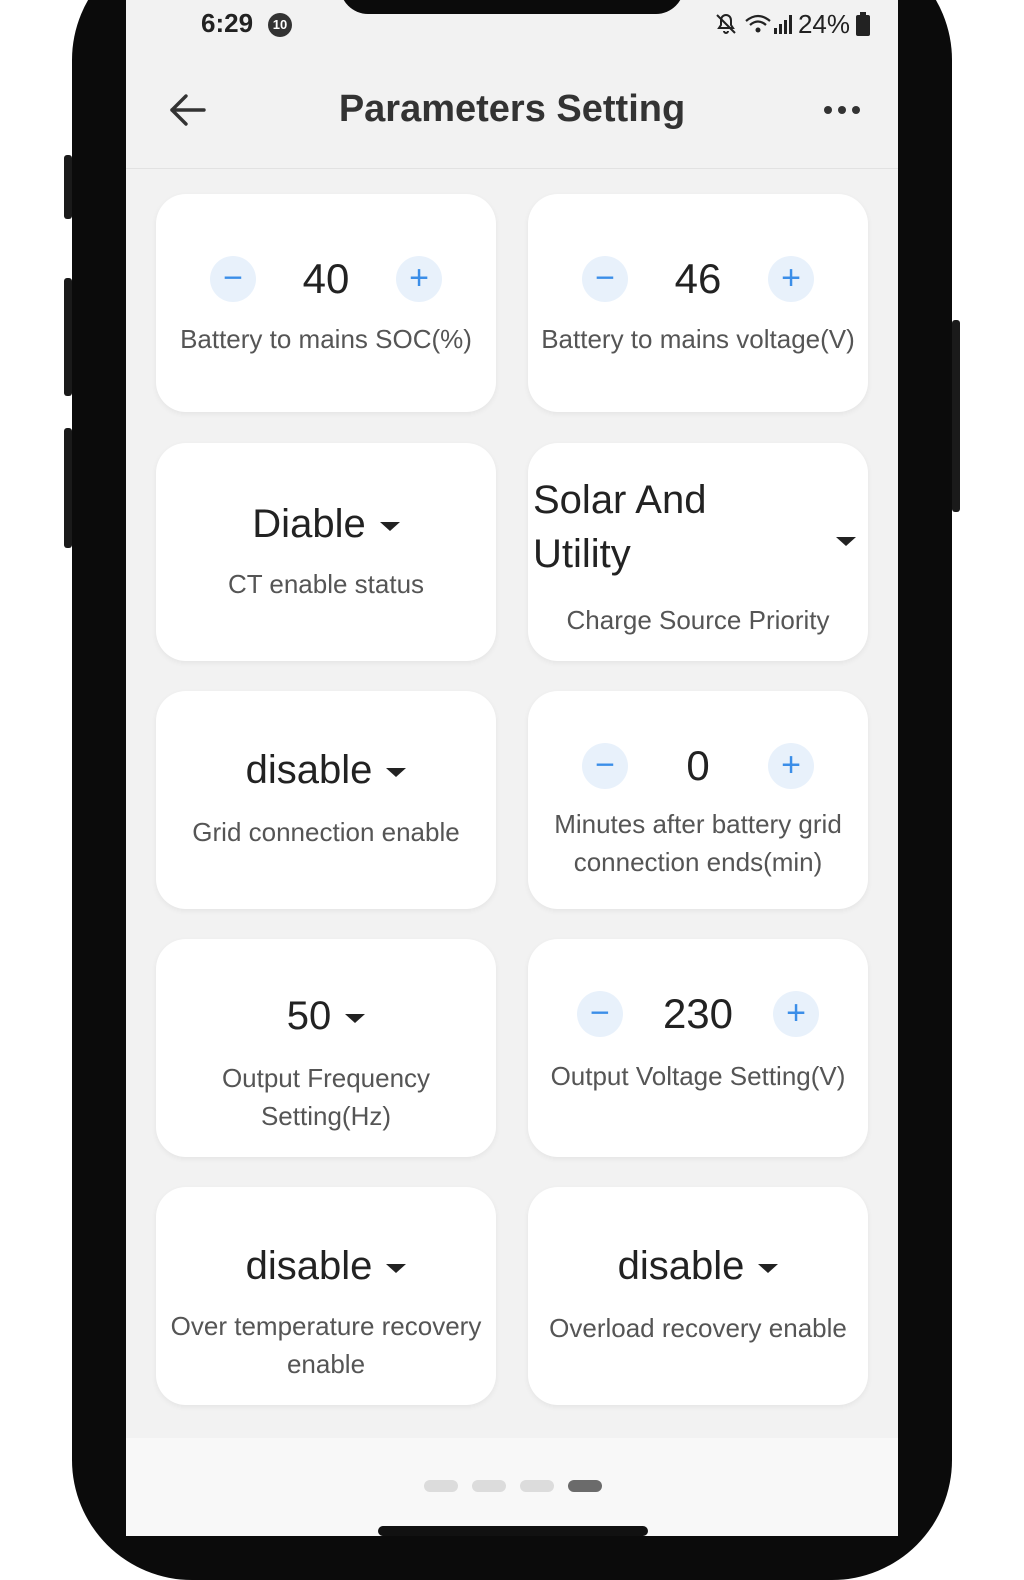 This screenshot has height=1580, width=1024. I want to click on home-indicator, so click(513, 1531).